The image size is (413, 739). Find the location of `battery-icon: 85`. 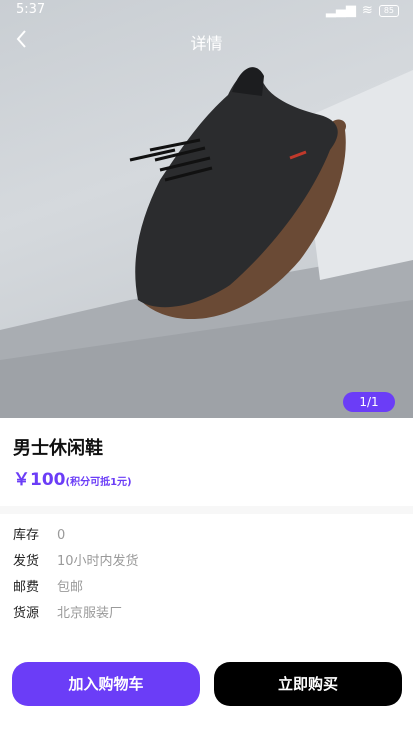

battery-icon: 85 is located at coordinates (388, 10).